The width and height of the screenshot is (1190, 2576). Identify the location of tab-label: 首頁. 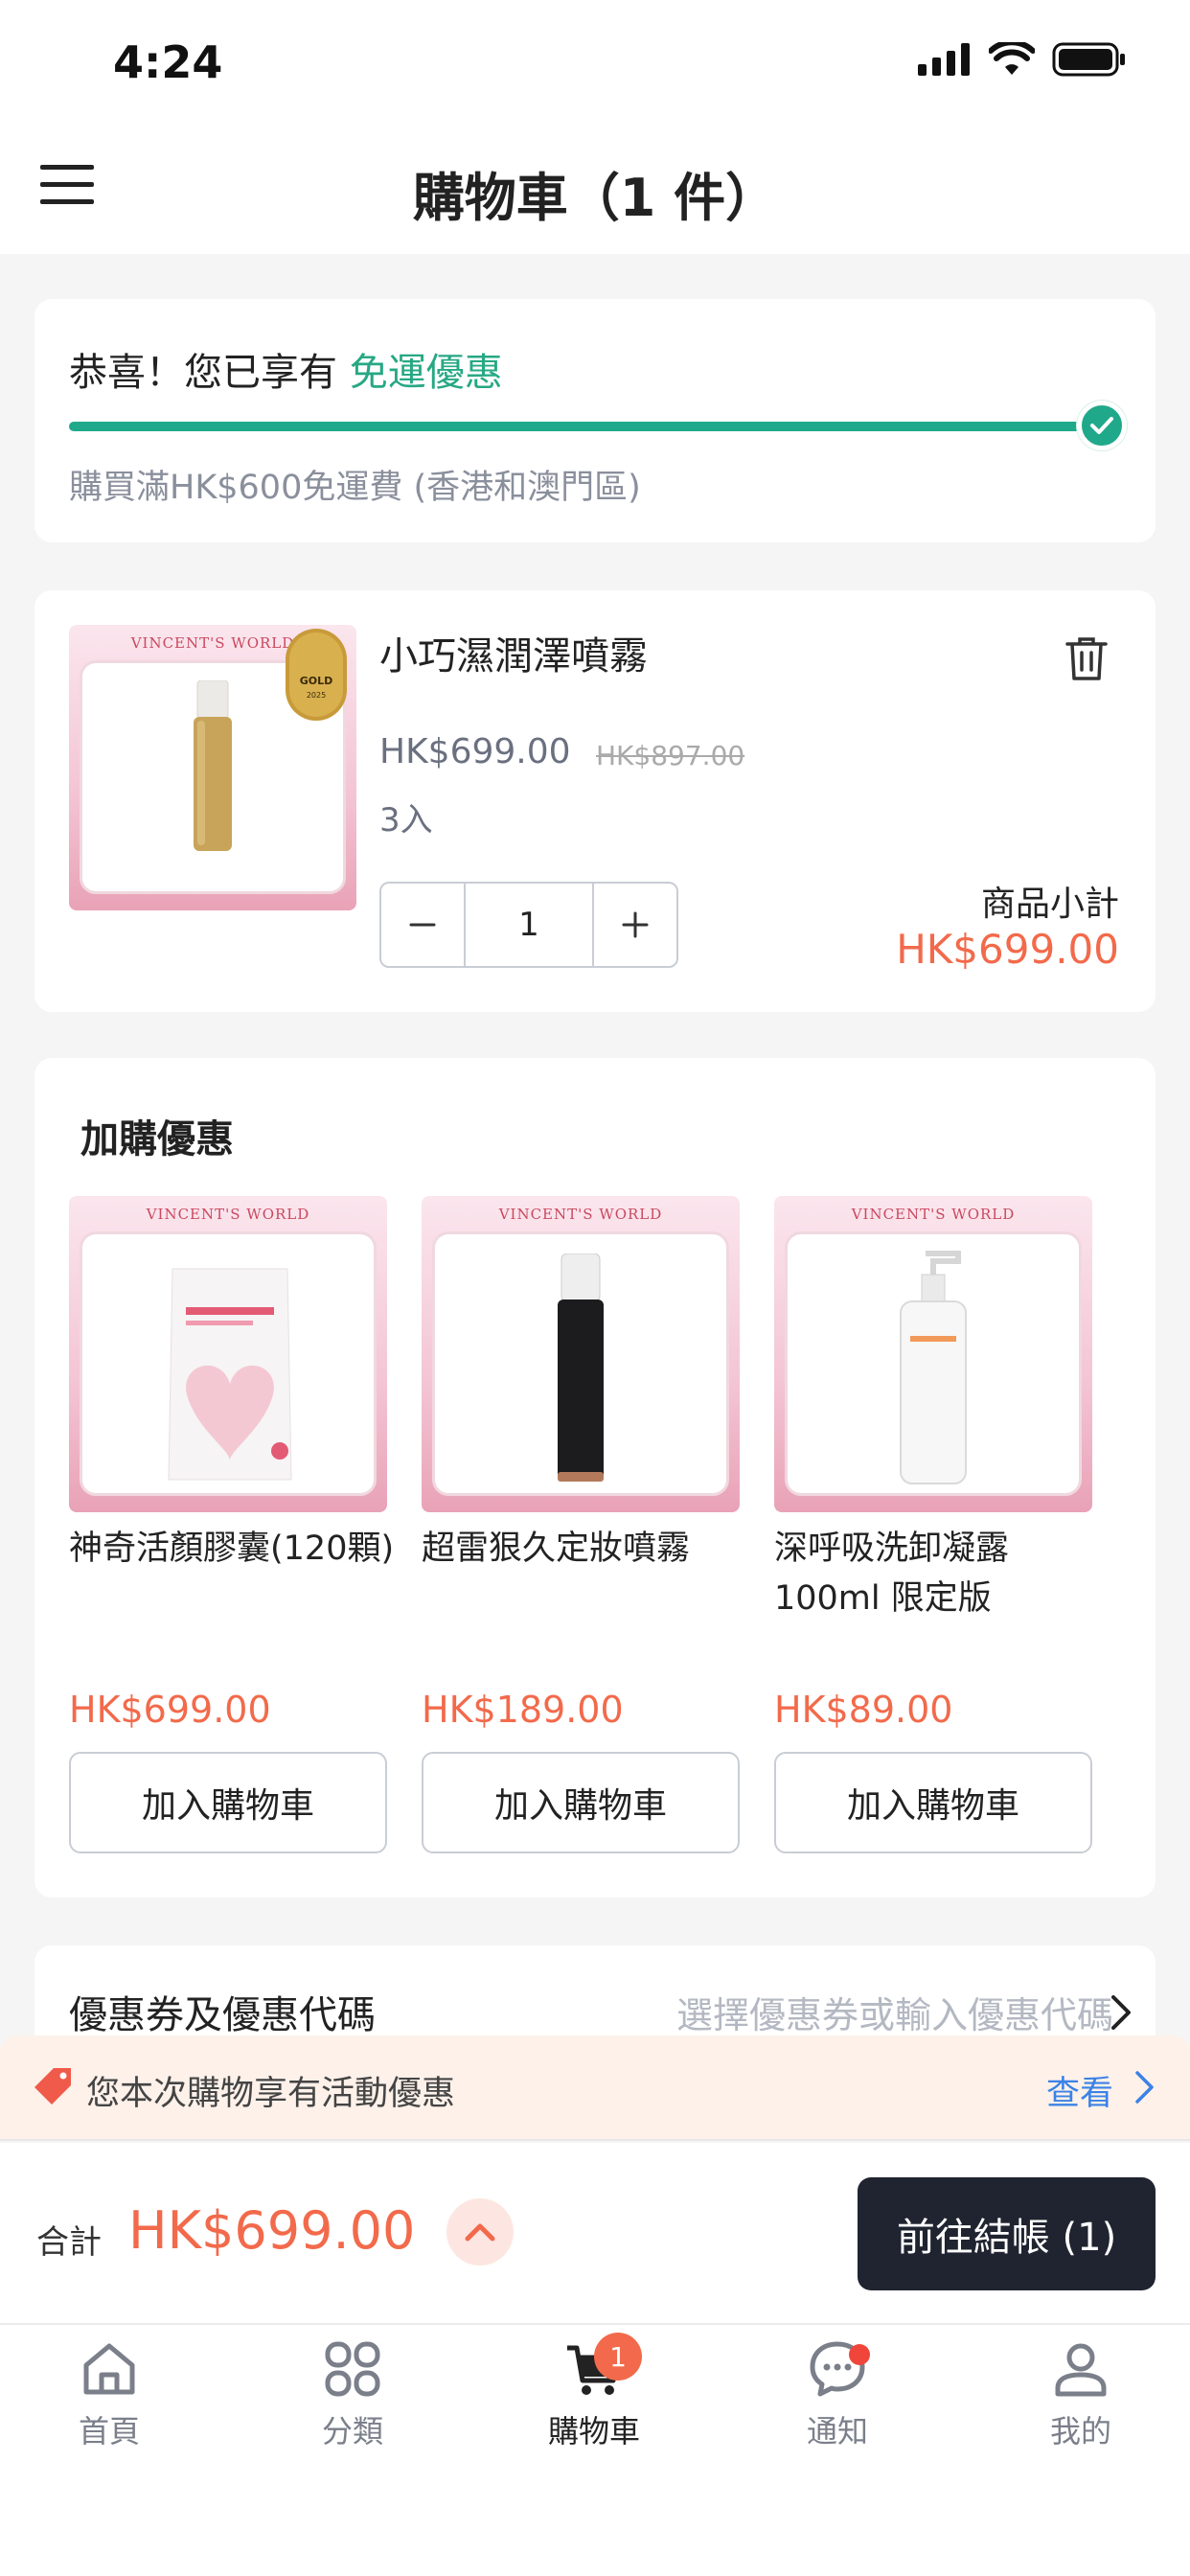
(109, 2431).